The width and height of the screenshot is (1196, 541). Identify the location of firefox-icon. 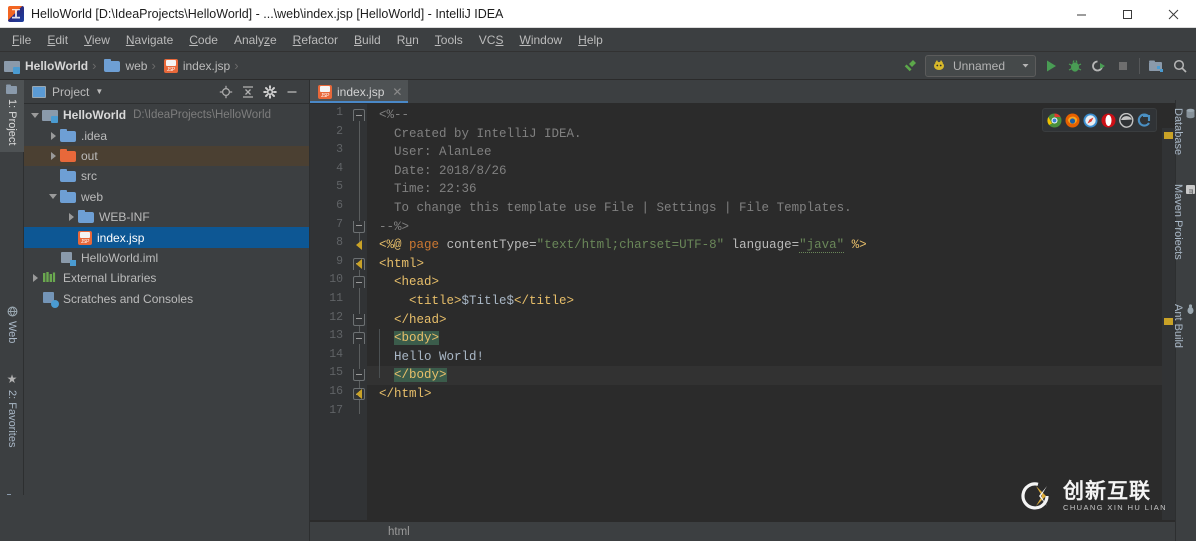
(1072, 120).